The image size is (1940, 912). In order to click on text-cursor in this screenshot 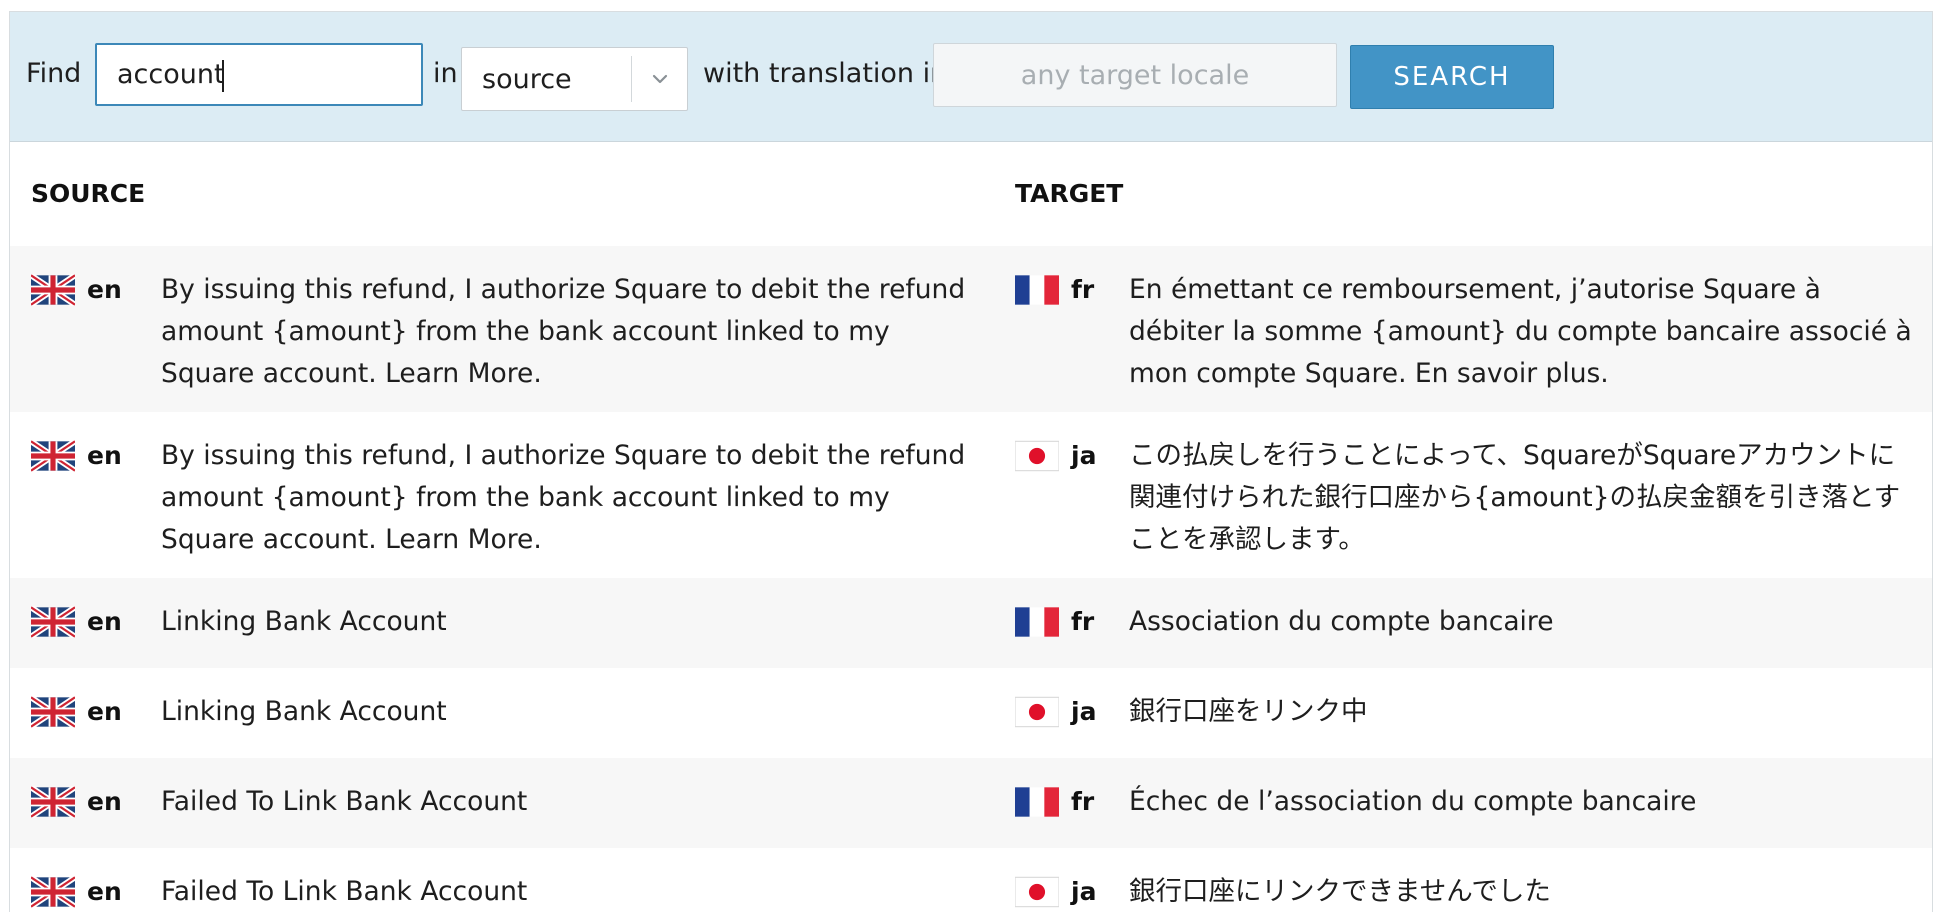, I will do `click(223, 76)`.